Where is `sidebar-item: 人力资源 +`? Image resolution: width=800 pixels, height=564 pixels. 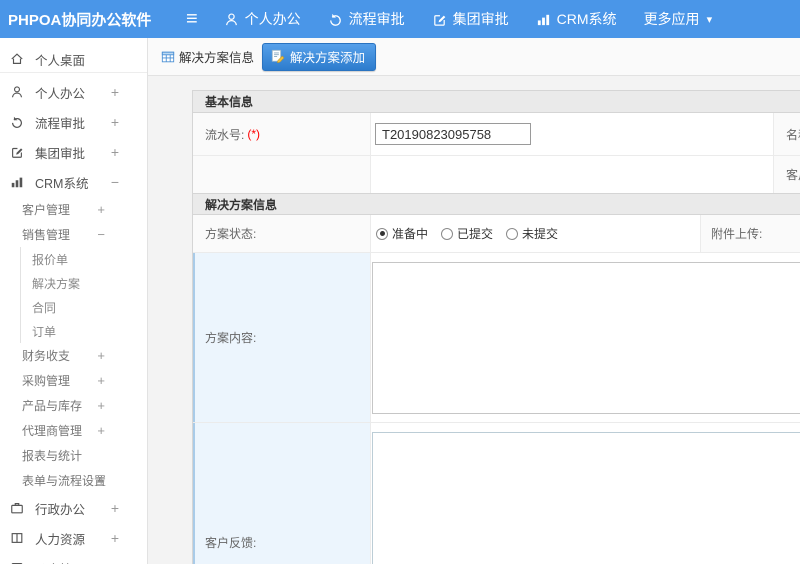
sidebar-item: 人力资源 + is located at coordinates (73, 538).